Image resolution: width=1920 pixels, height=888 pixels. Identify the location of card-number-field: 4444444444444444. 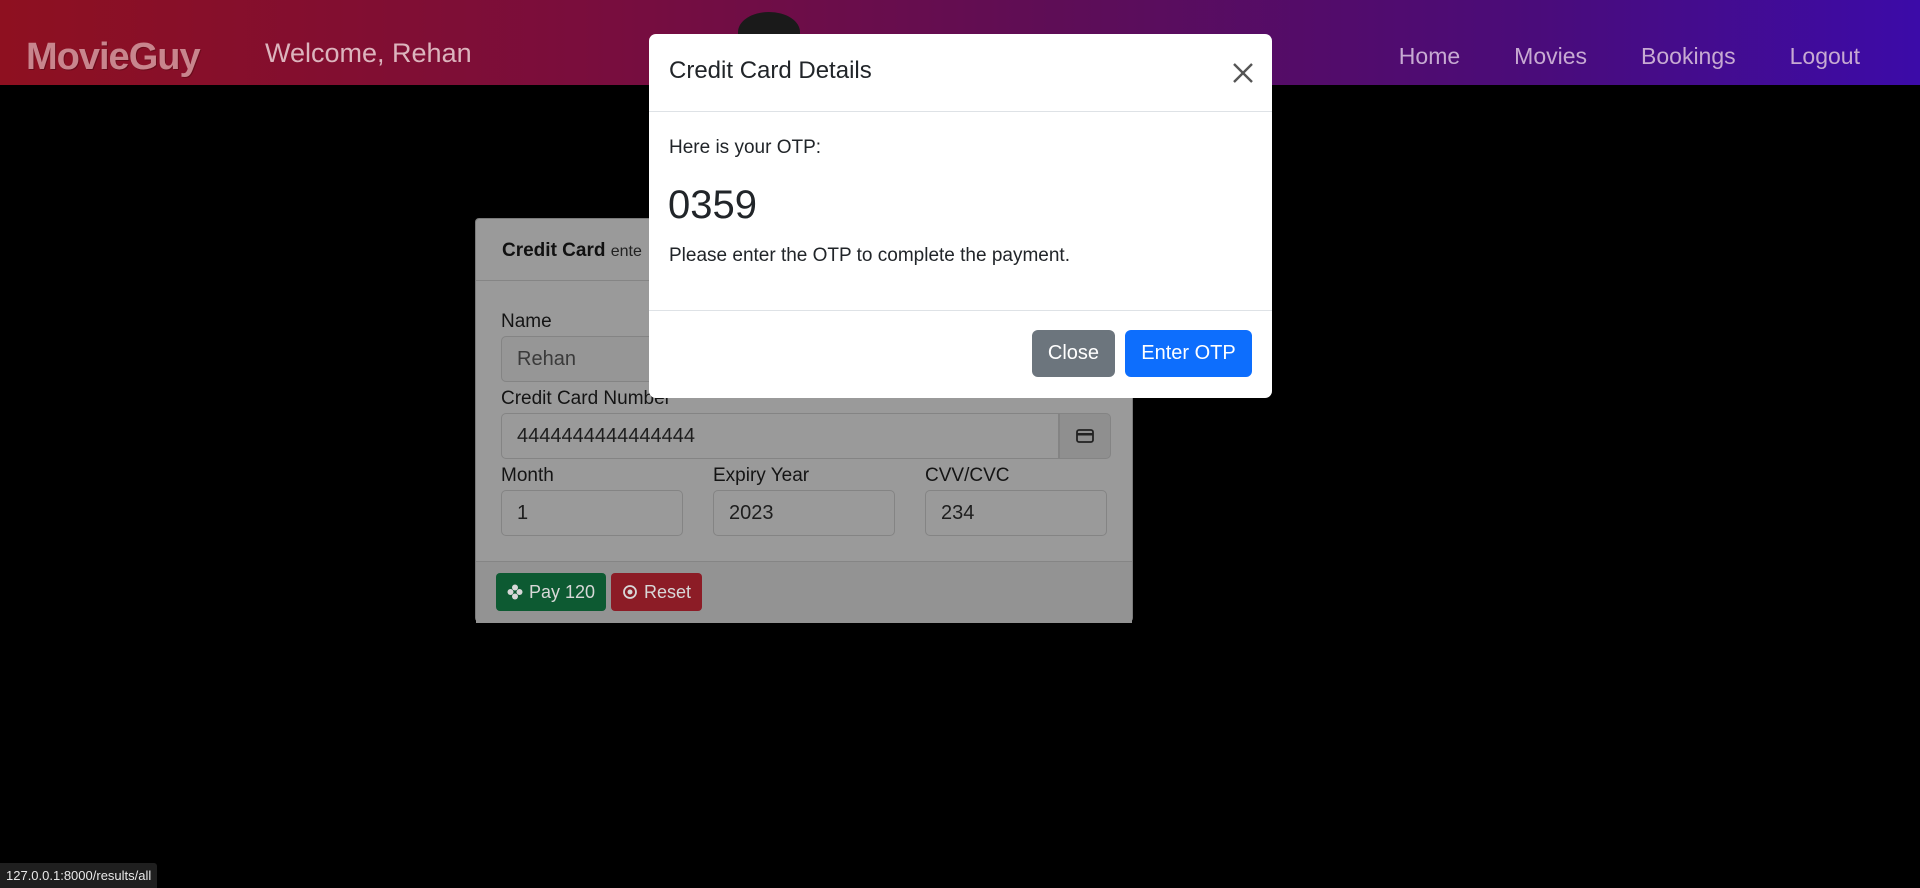
(780, 436).